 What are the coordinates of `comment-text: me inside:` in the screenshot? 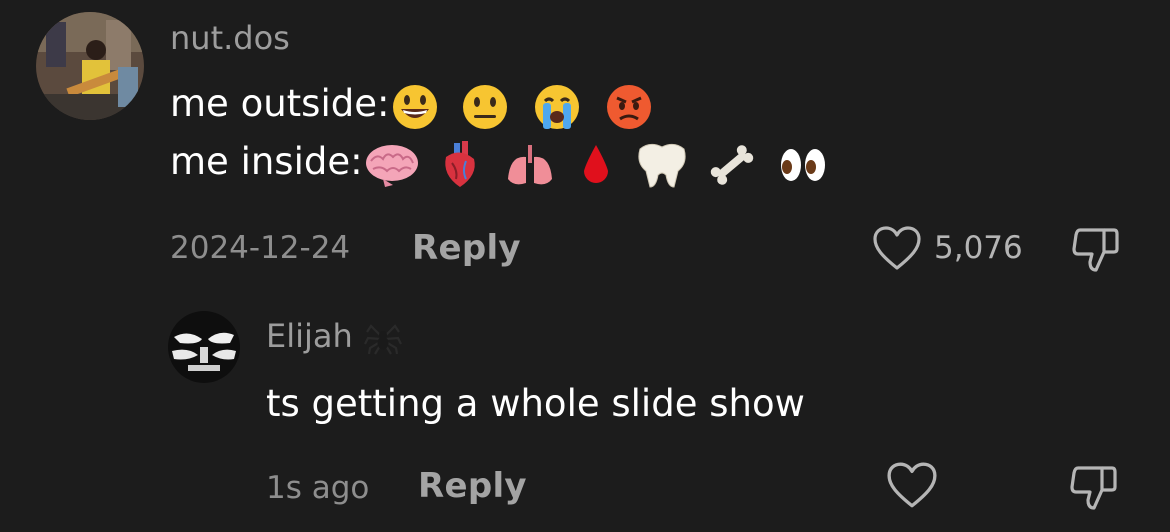 It's located at (266, 161).